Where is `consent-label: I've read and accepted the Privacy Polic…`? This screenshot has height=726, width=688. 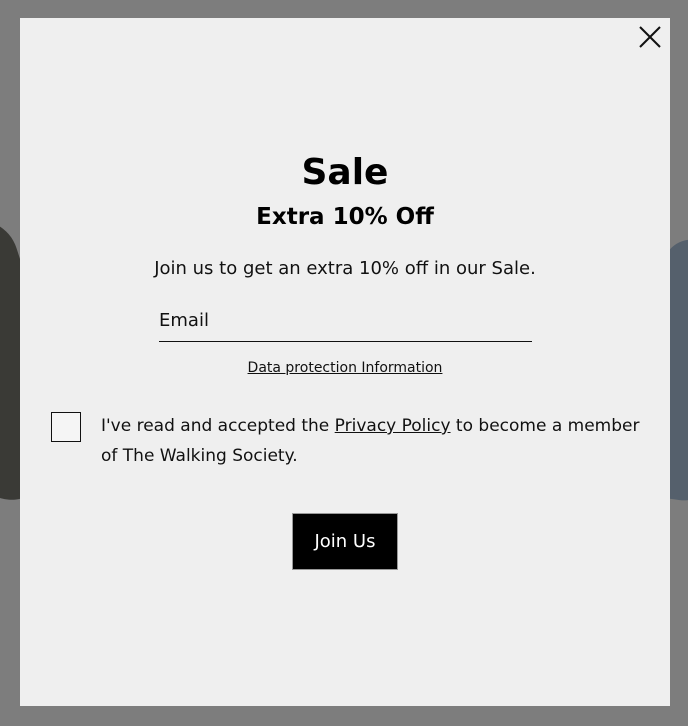 consent-label: I've read and accepted the Privacy Polic… is located at coordinates (381, 441).